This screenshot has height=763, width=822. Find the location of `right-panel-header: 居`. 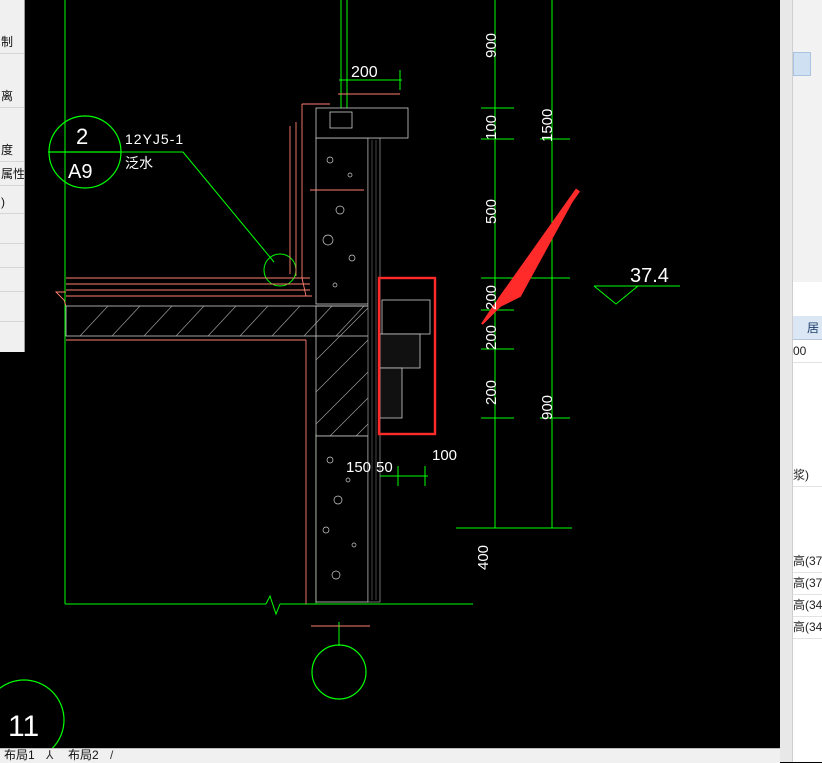

right-panel-header: 居 is located at coordinates (807, 328).